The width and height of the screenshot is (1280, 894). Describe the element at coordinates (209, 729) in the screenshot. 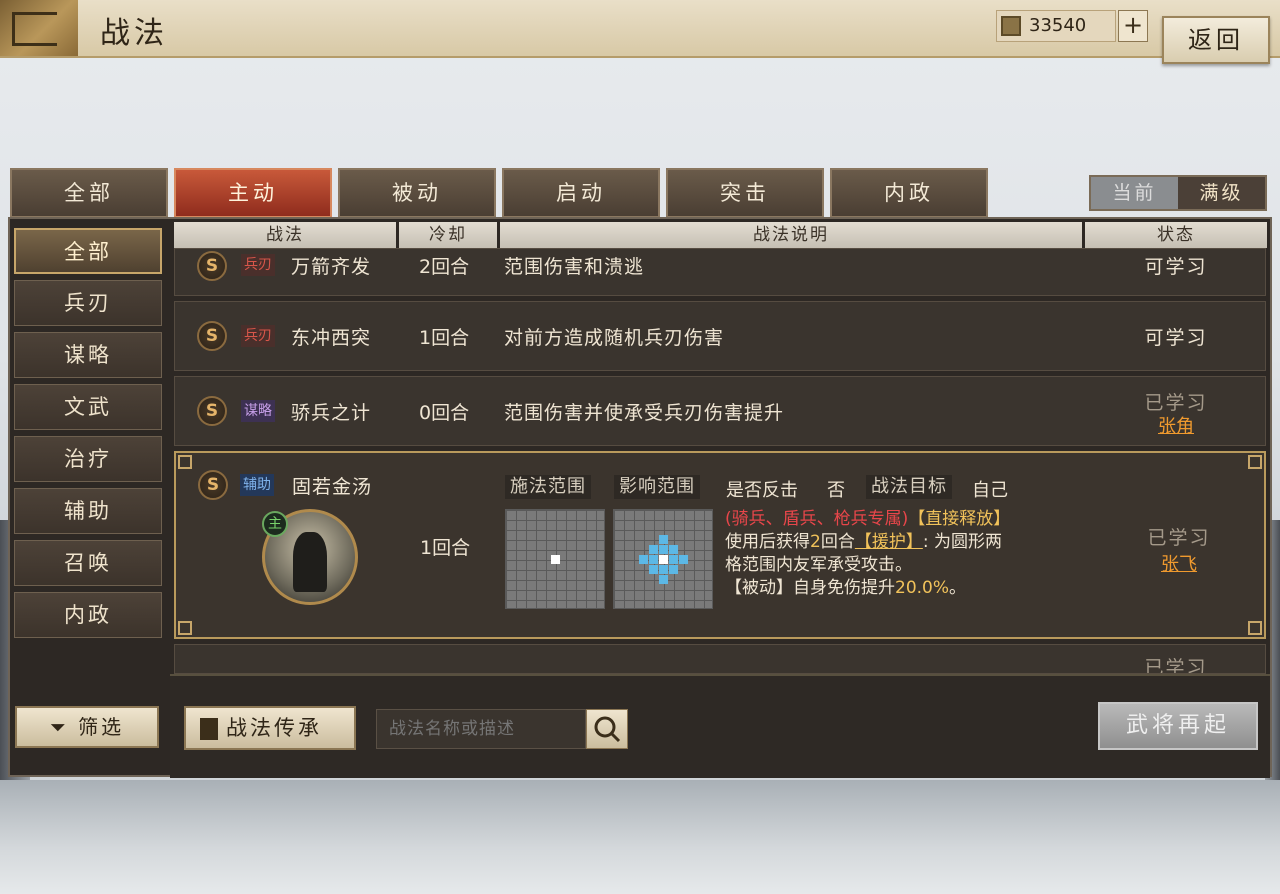

I see `book-icon` at that location.